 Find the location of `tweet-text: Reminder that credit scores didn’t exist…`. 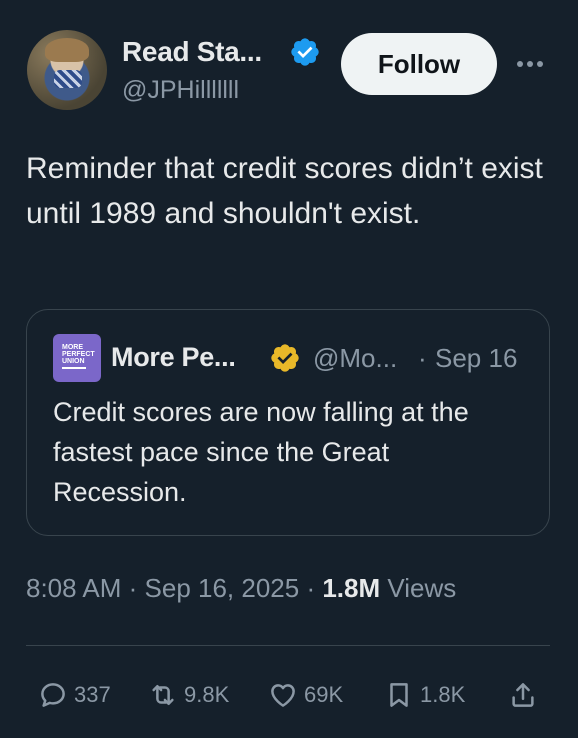

tweet-text: Reminder that credit scores didn’t exist… is located at coordinates (284, 191).